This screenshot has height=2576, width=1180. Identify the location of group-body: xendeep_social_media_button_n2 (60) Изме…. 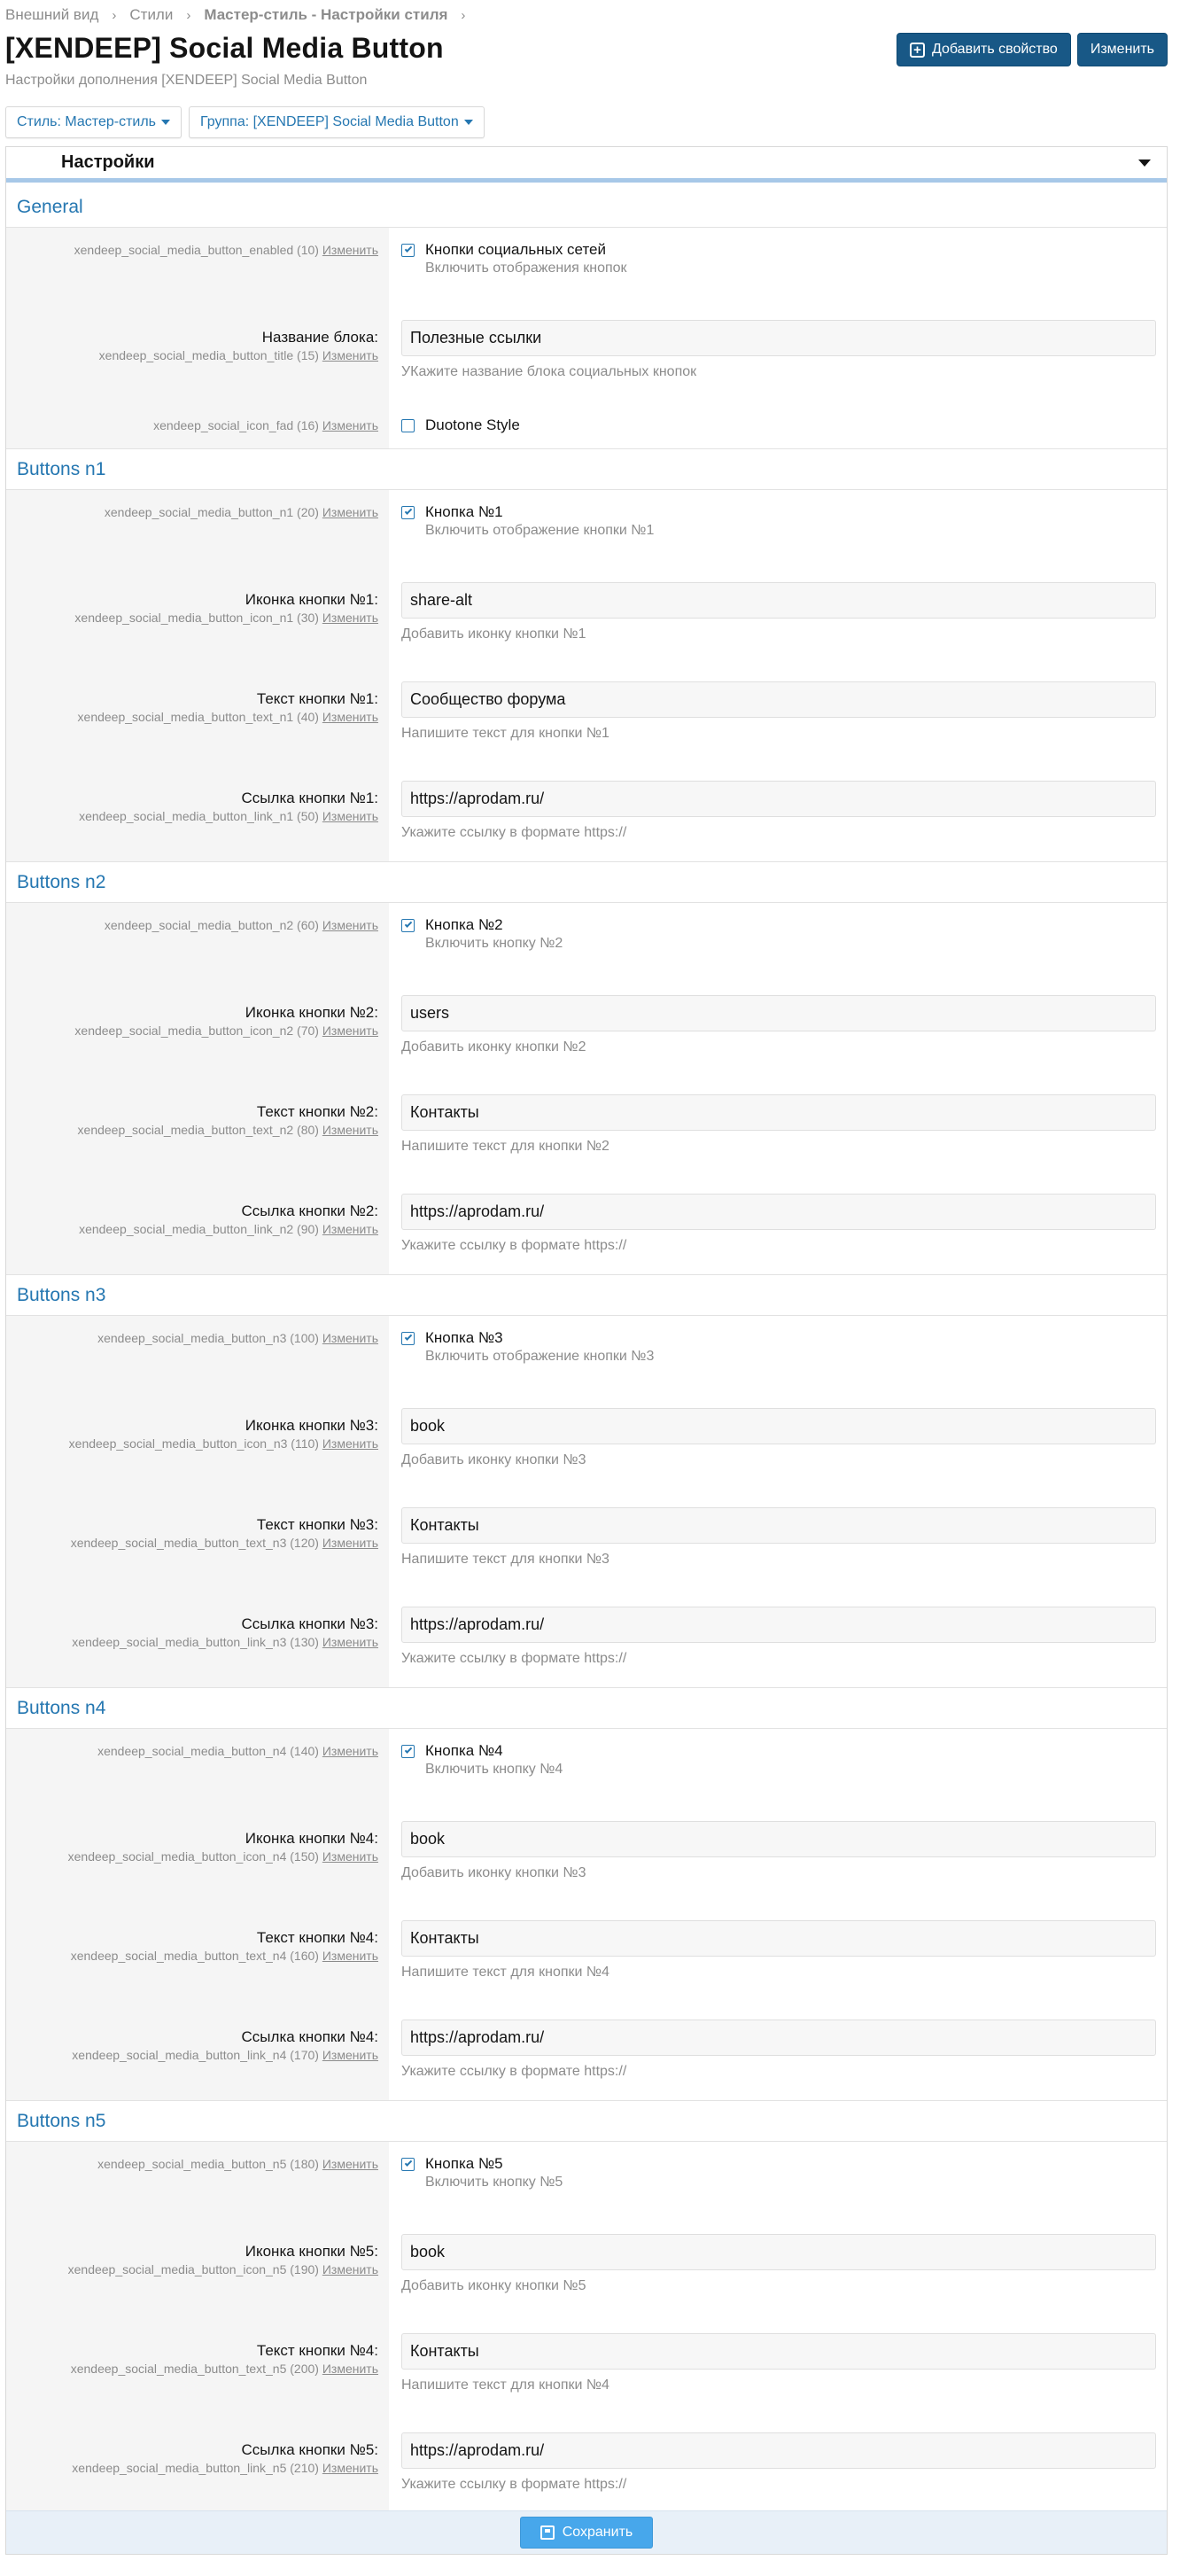
(586, 1089).